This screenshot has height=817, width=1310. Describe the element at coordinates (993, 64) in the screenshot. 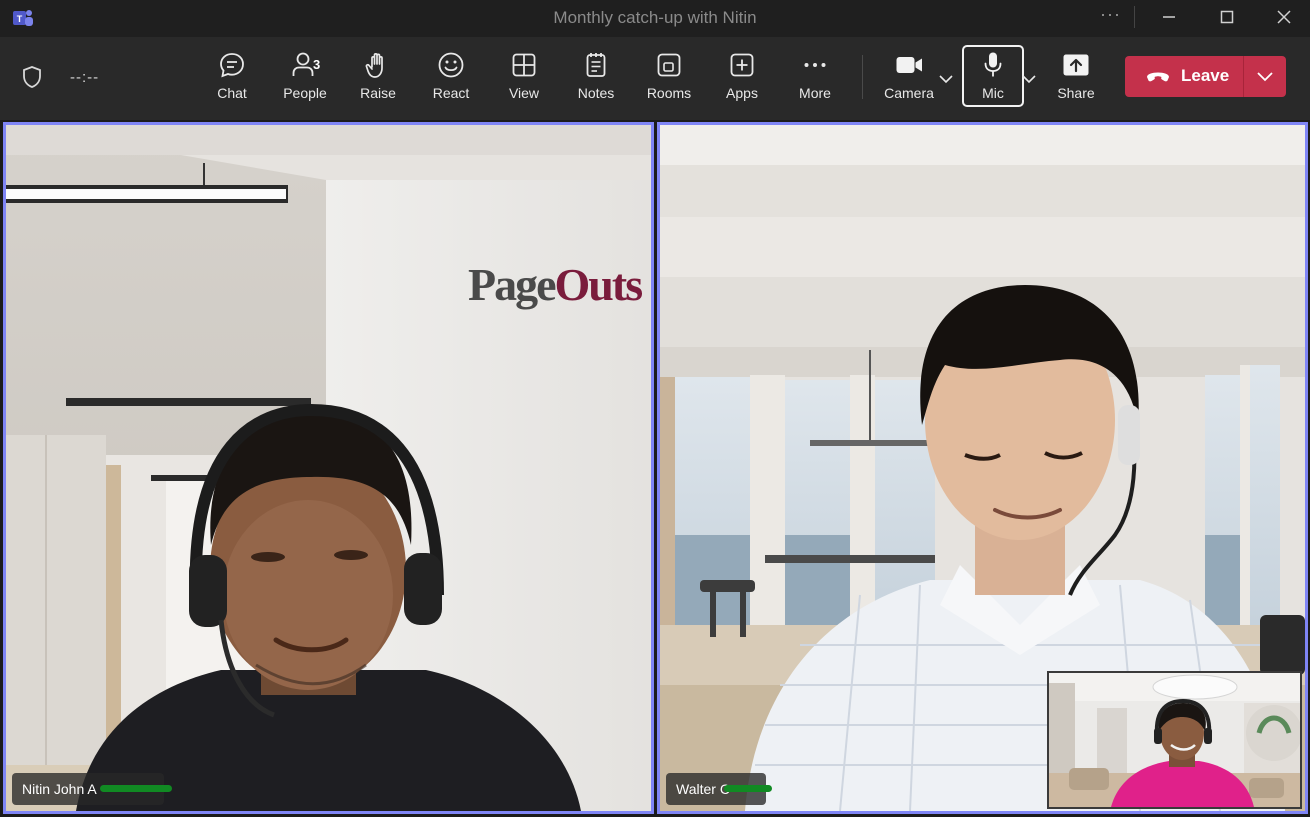

I see `mic-icon` at that location.